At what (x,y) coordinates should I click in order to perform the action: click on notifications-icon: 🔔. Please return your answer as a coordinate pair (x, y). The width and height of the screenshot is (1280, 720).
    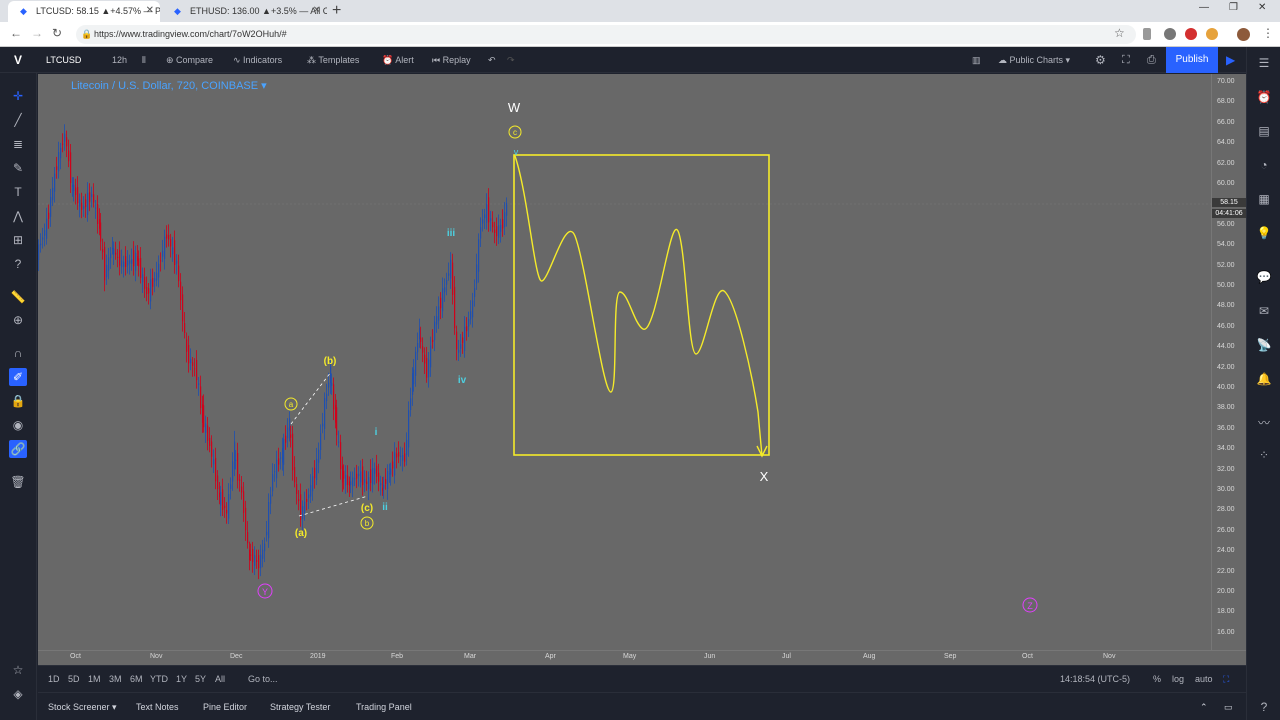
    Looking at the image, I should click on (1264, 379).